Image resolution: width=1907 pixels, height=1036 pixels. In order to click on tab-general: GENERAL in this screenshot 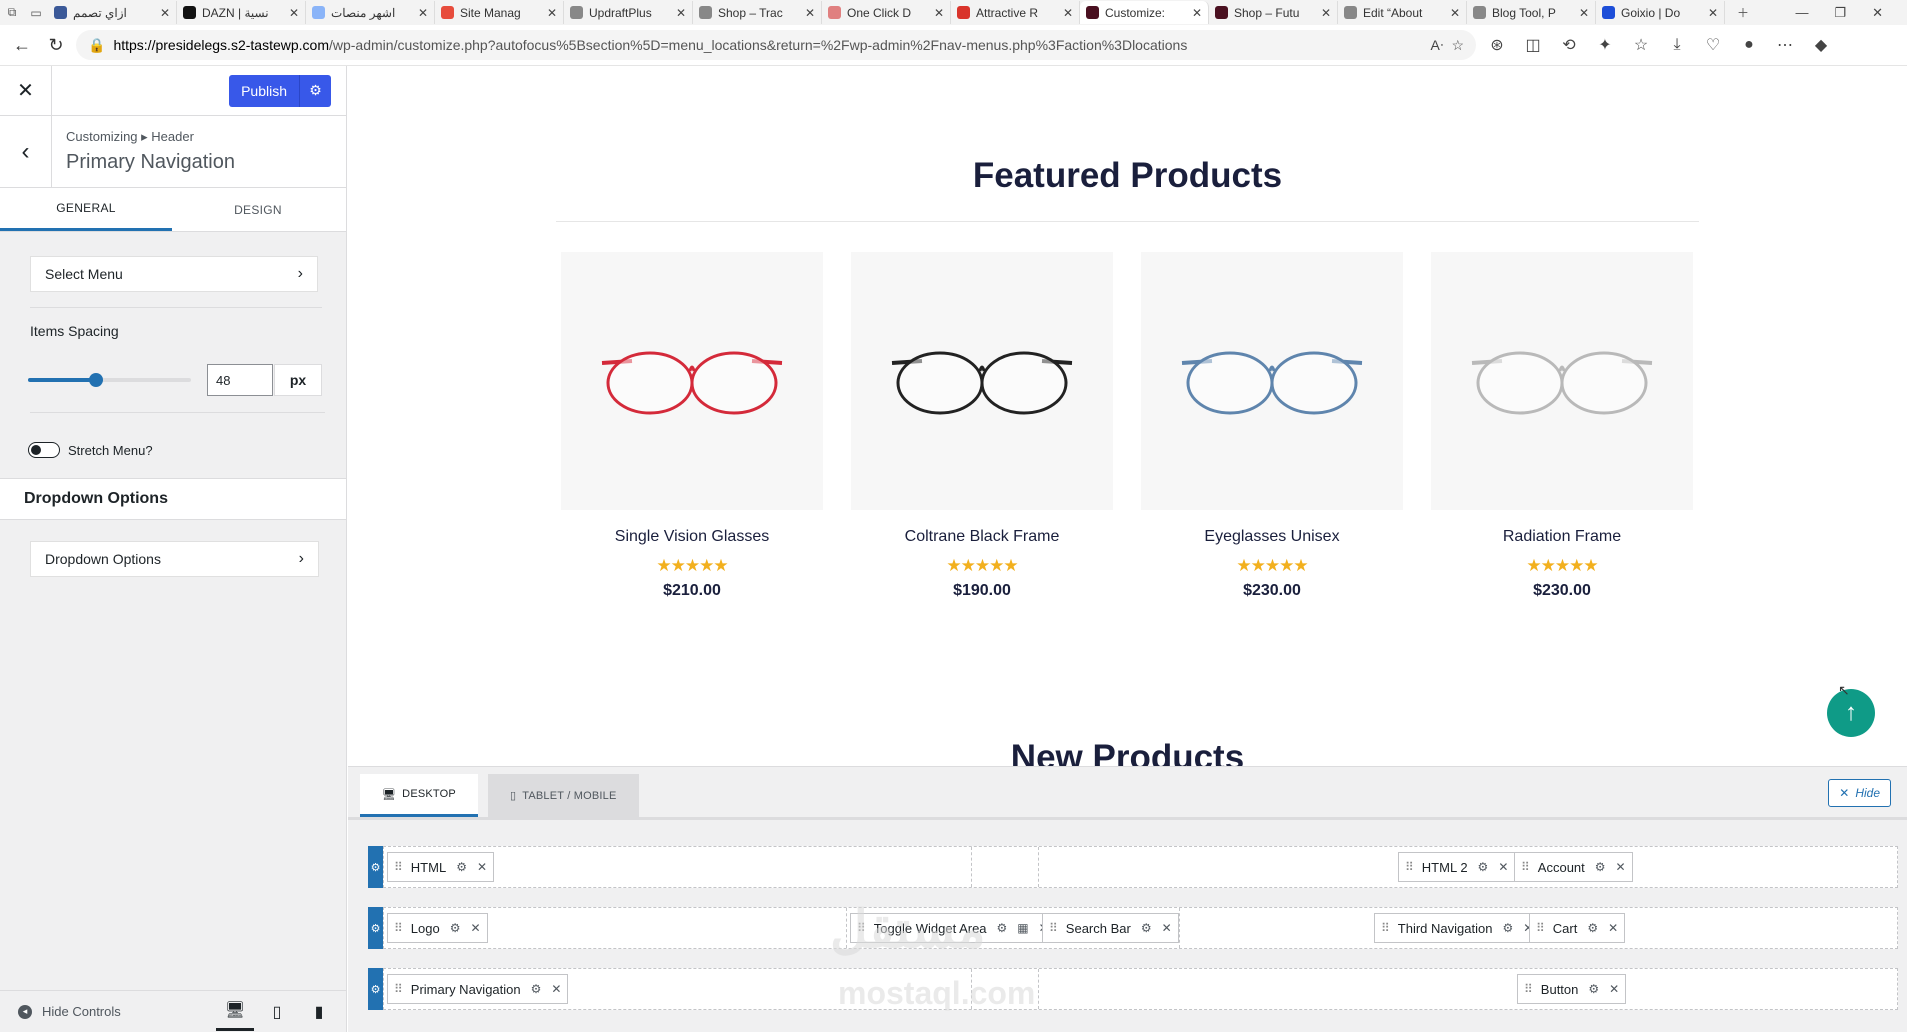, I will do `click(86, 209)`.